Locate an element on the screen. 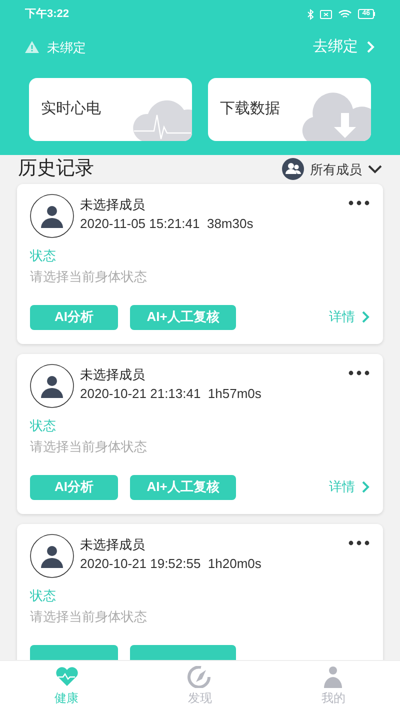  tab: 我的 is located at coordinates (333, 686).